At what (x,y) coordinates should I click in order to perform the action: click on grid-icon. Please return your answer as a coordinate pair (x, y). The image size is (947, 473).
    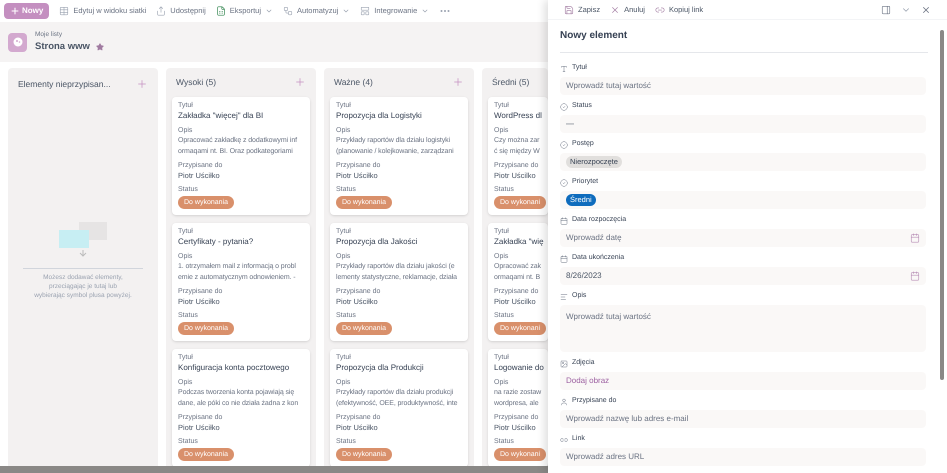
    Looking at the image, I should click on (64, 11).